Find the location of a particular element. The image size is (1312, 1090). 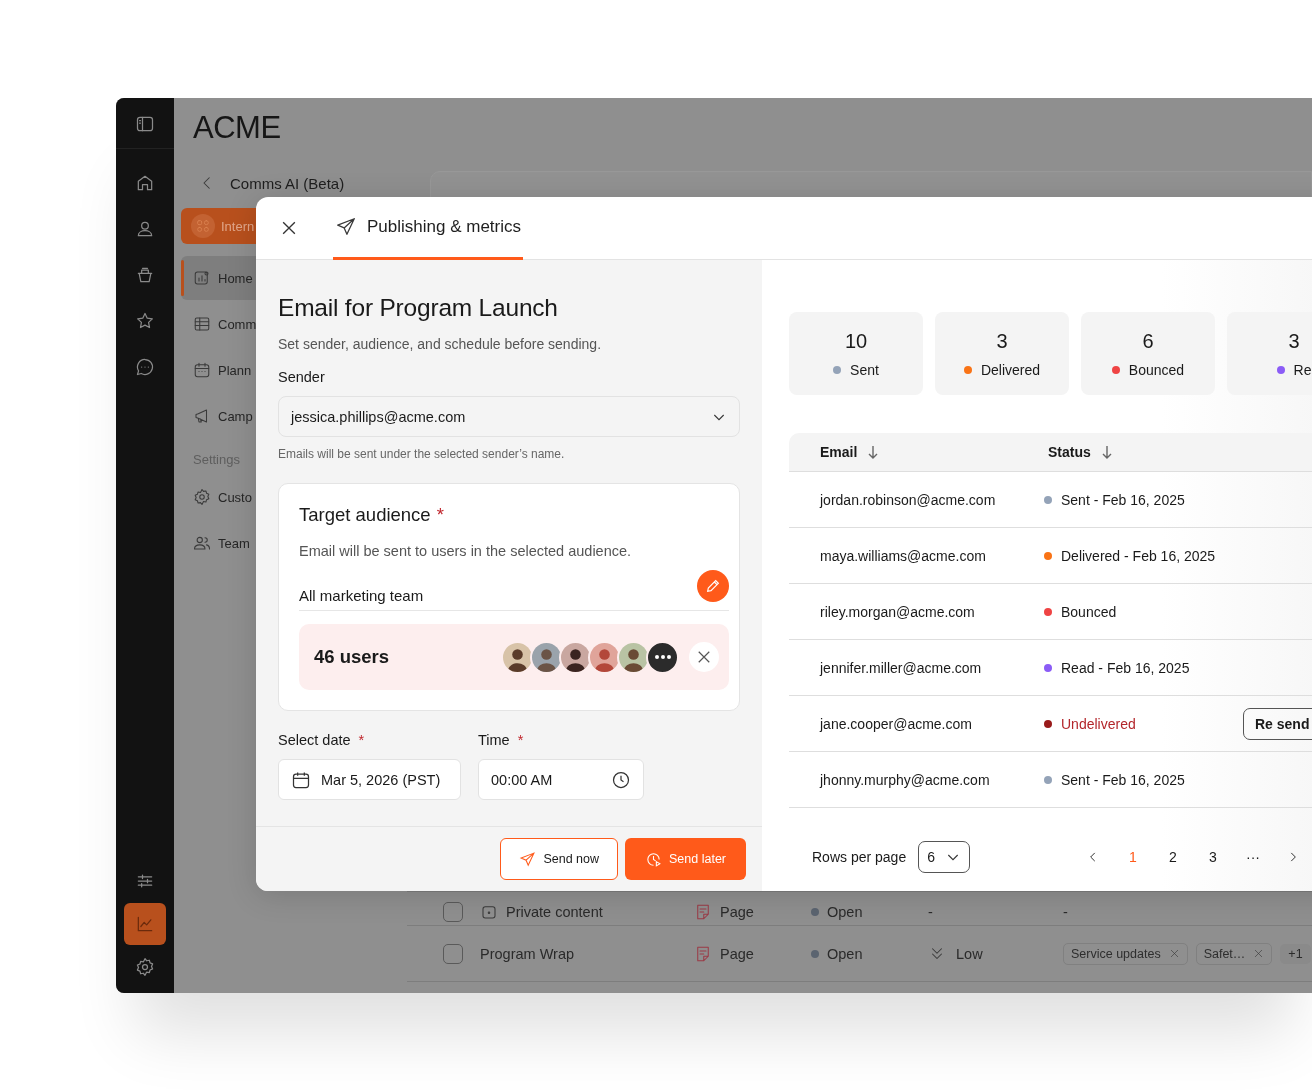

stat-label: Bounced is located at coordinates (1156, 369).